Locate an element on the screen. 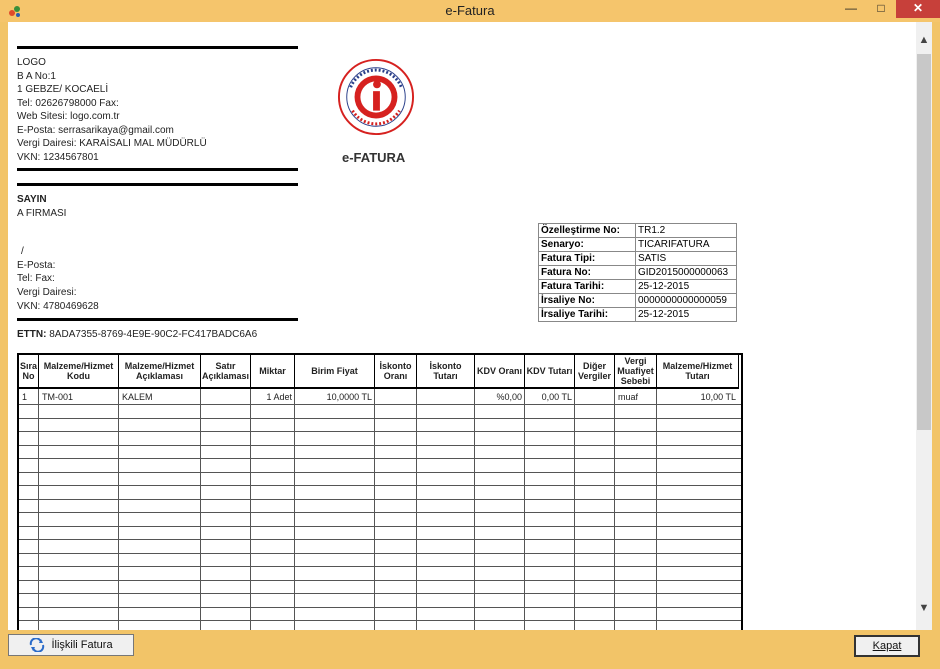 The height and width of the screenshot is (669, 940). logo-caption: e-FATURA is located at coordinates (374, 157).